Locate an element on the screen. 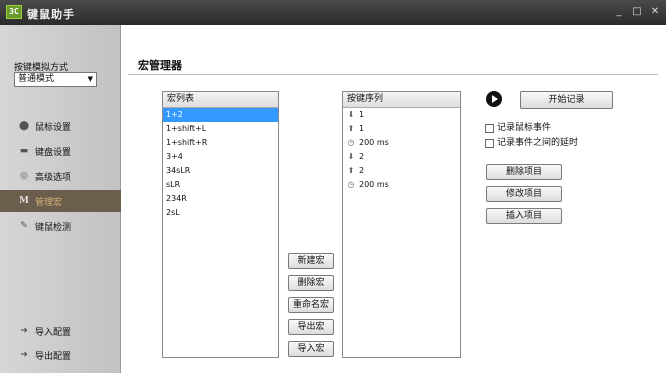 The image size is (666, 373). list-item: 1+2 is located at coordinates (220, 115).